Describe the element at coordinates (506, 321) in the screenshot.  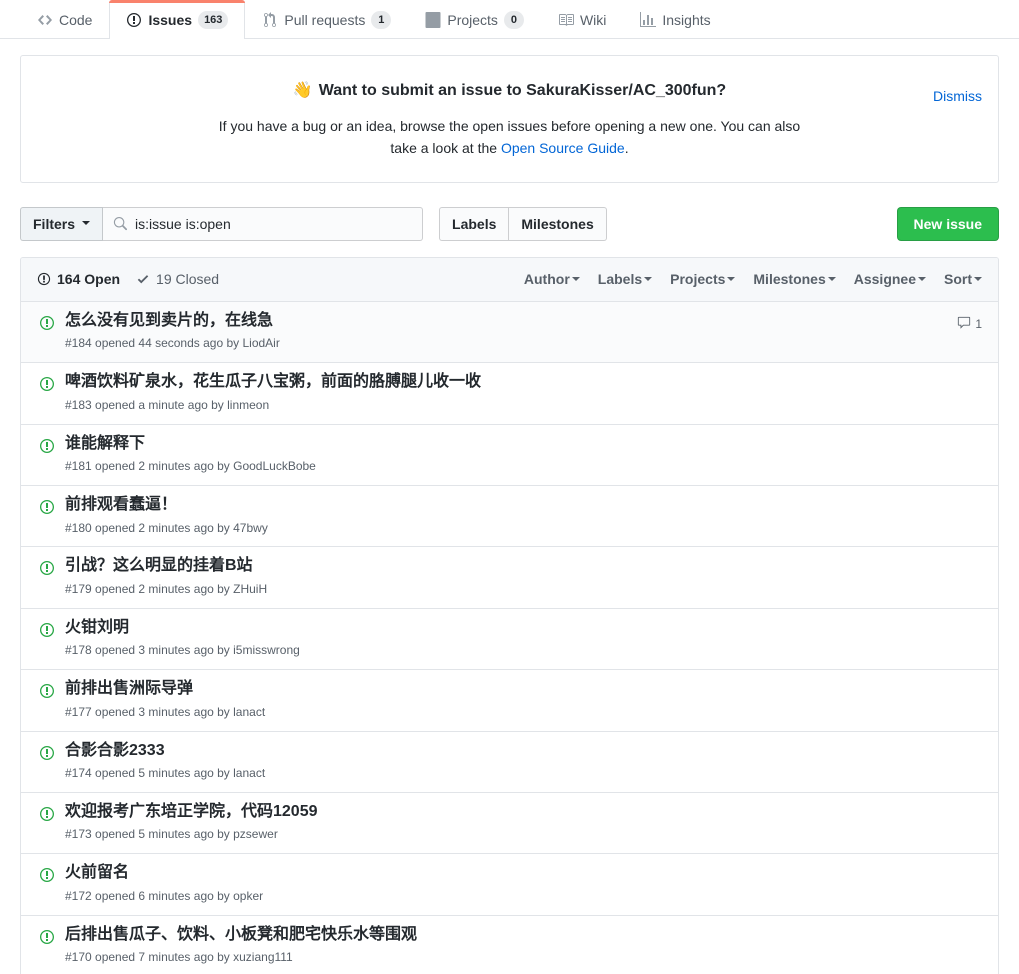
I see `issue-title-link: 怎么没有见到卖片的，在线急` at that location.